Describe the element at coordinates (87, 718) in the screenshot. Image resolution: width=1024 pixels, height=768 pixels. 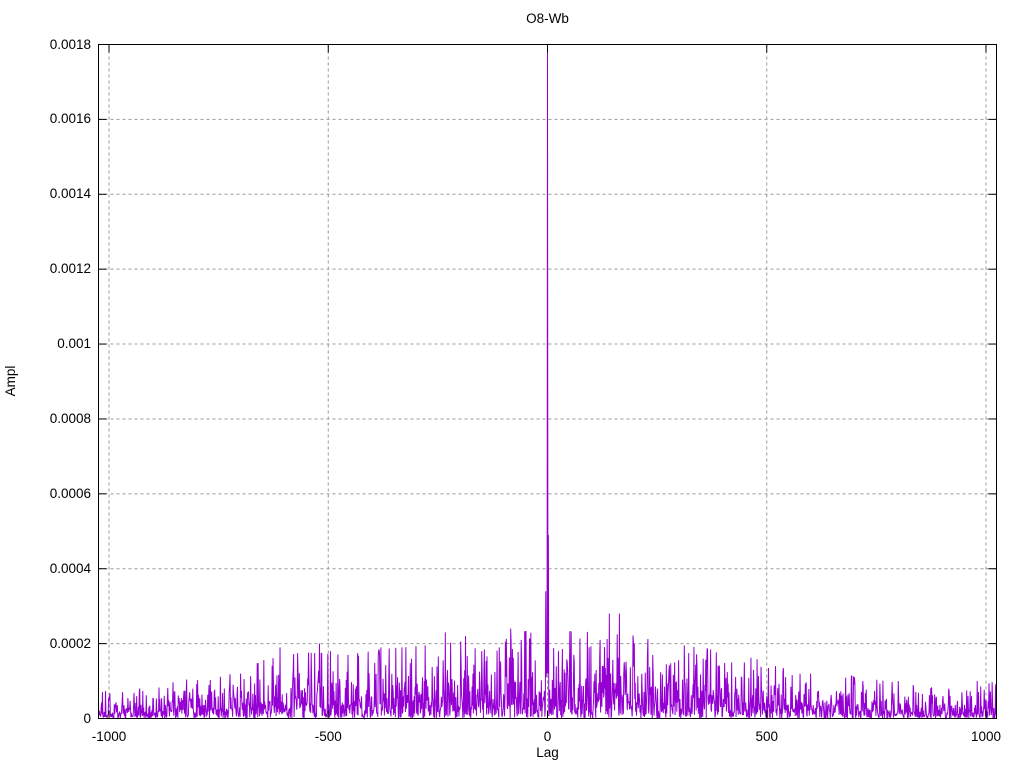
I see `y-tick-label: 0` at that location.